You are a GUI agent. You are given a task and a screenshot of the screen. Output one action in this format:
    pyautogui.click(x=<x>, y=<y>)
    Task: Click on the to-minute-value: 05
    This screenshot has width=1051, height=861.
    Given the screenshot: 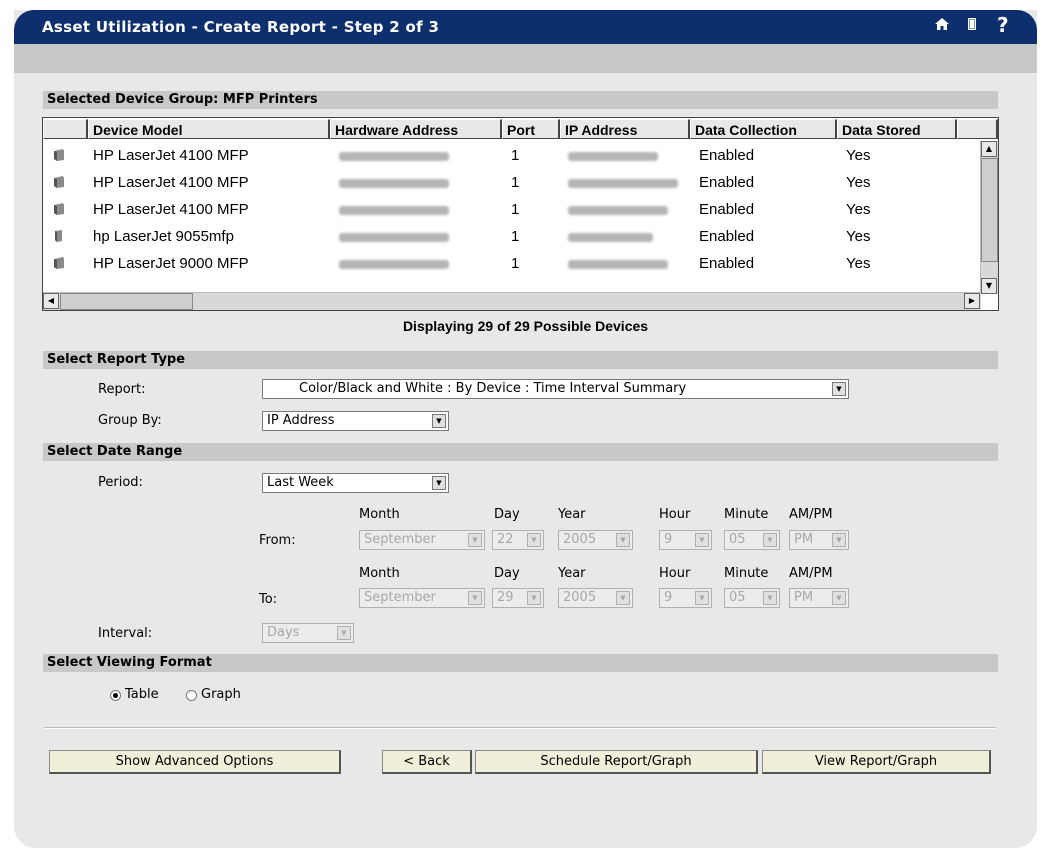 What is the action you would take?
    pyautogui.click(x=737, y=597)
    